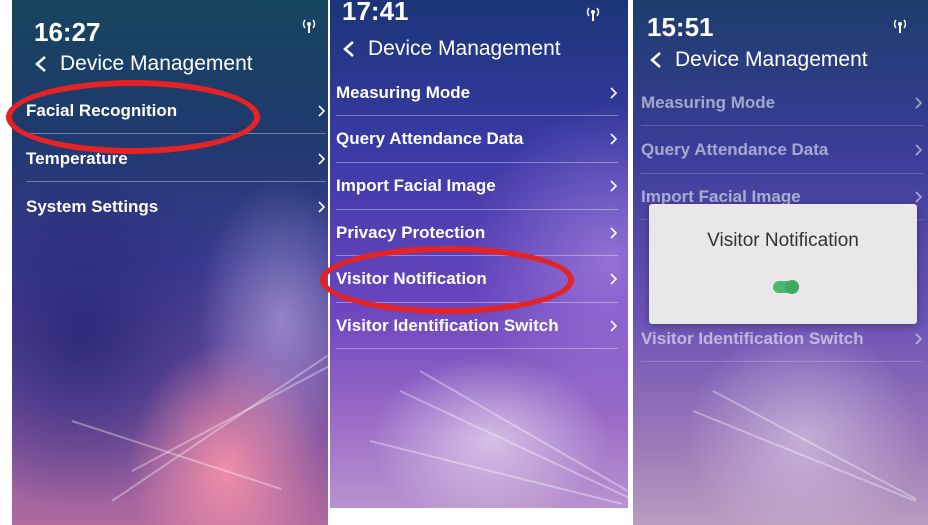  I want to click on menu-item-label: Import Facial Image, so click(416, 185).